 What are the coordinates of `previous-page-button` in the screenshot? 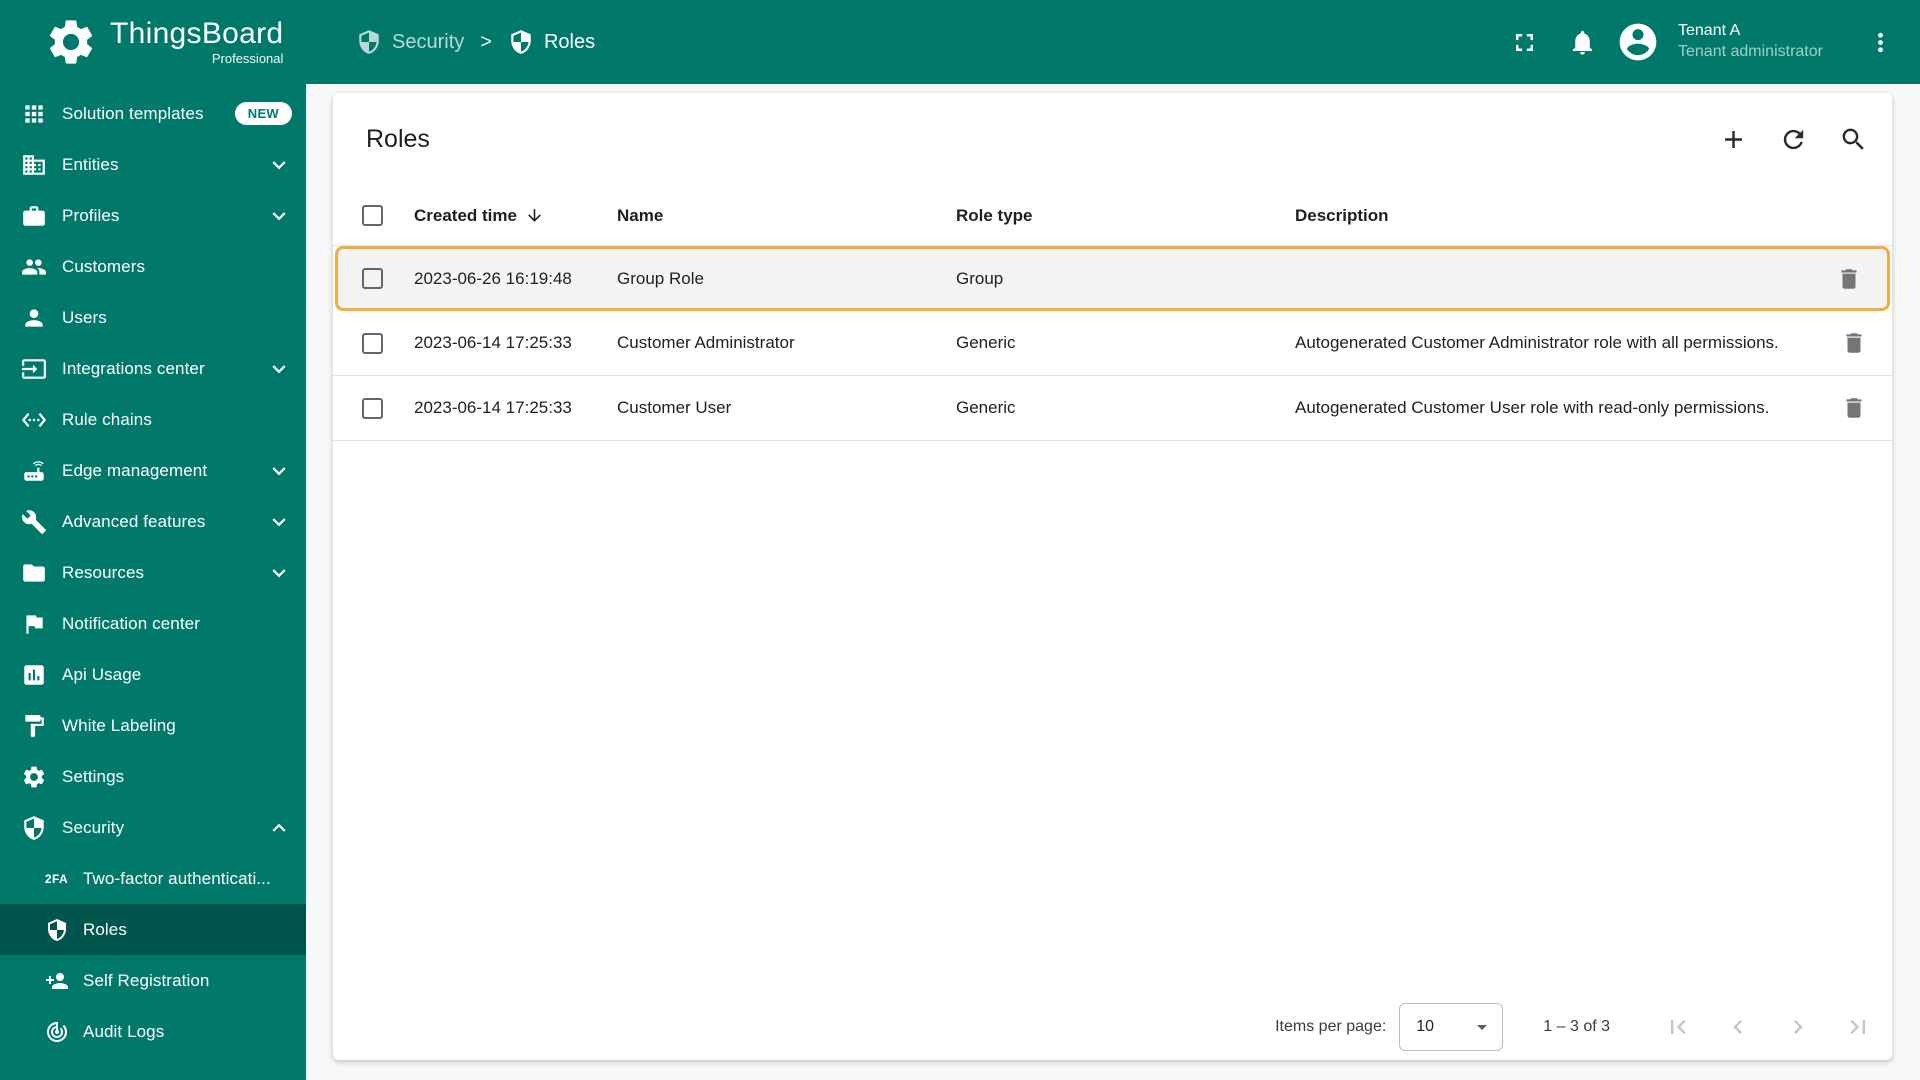 It's located at (1738, 1027).